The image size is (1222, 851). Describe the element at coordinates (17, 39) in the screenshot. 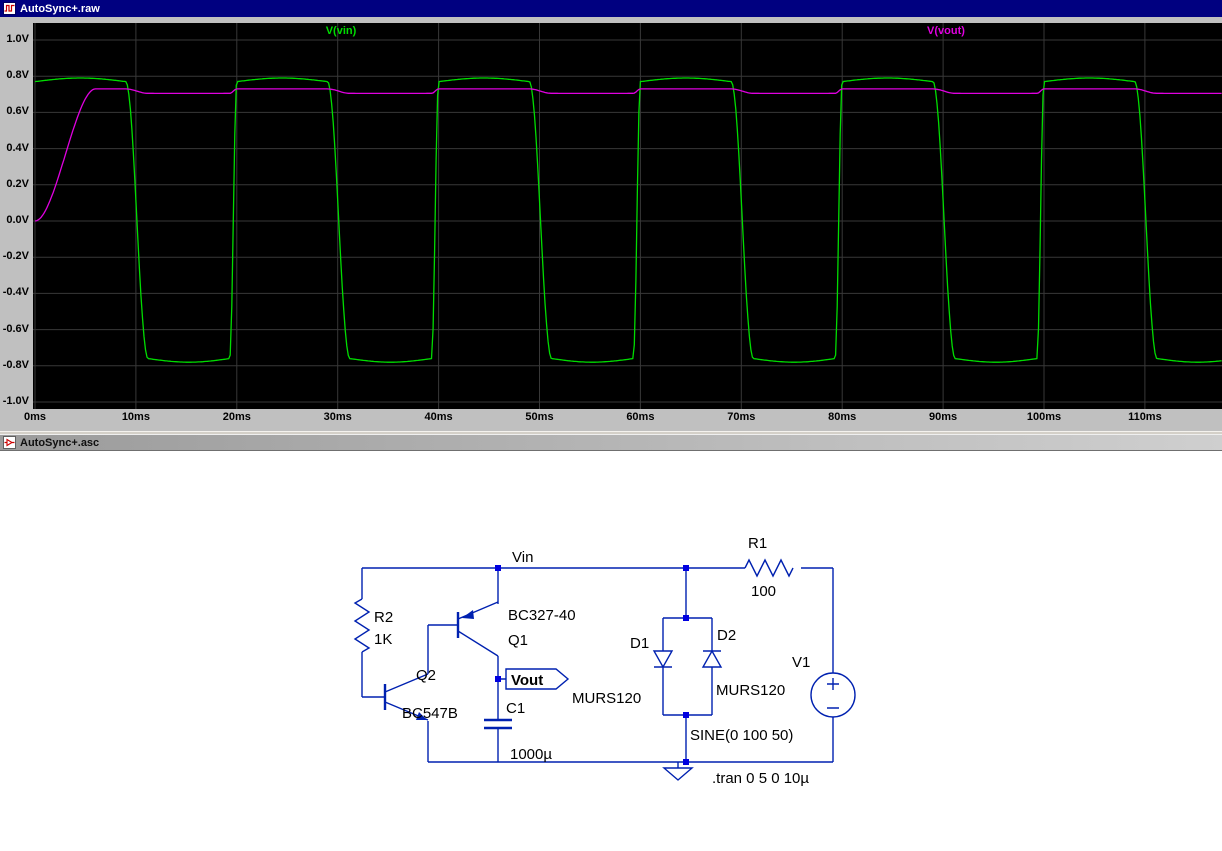

I see `y-axis-label: 1.0V` at that location.